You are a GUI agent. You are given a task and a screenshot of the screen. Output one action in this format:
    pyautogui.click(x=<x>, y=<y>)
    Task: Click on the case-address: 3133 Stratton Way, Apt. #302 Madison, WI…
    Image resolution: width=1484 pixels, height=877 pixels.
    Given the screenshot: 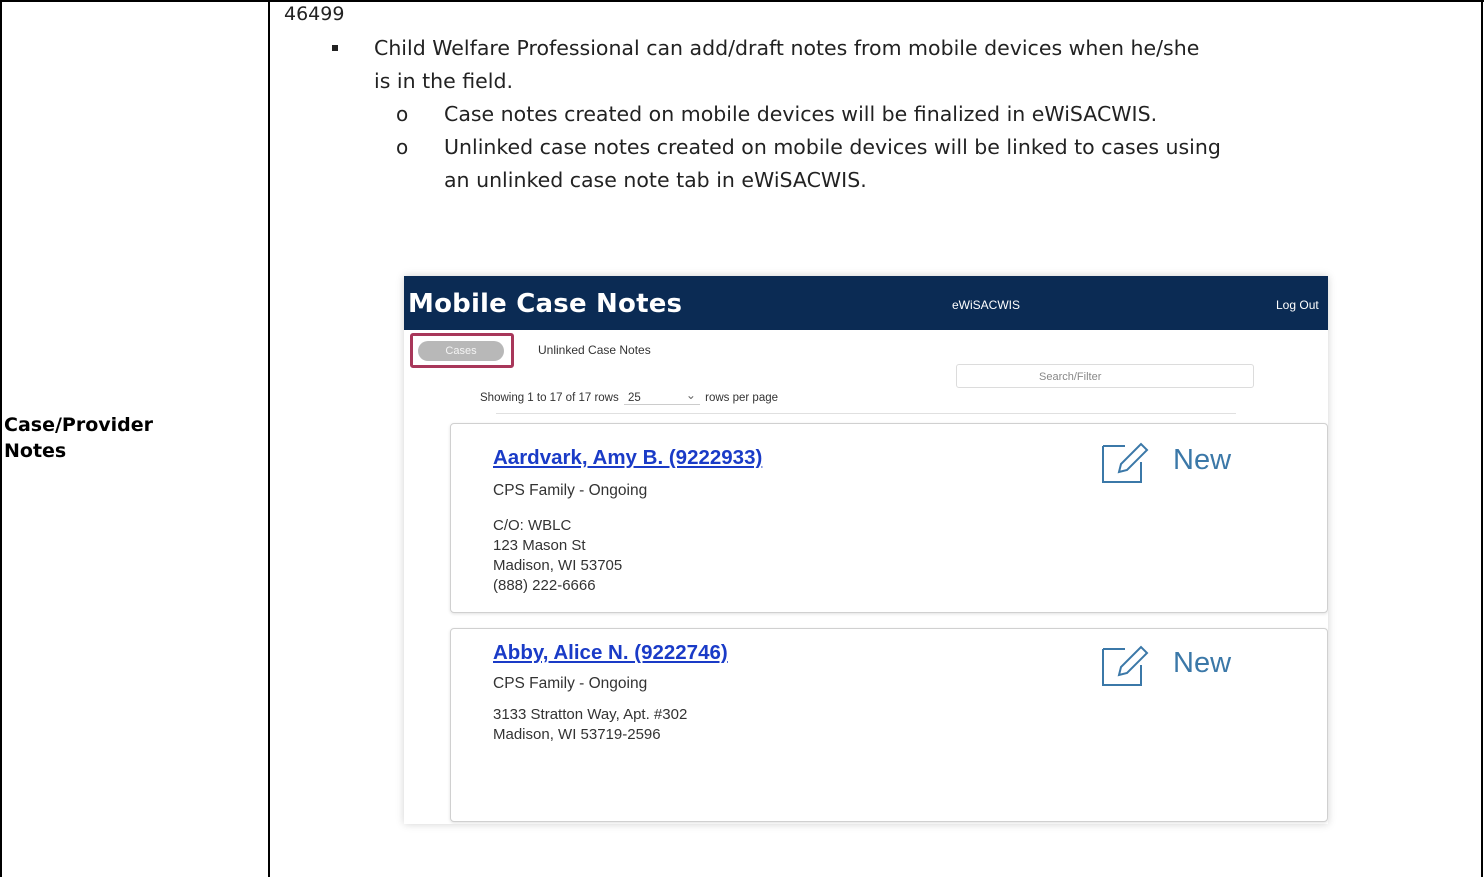 What is the action you would take?
    pyautogui.click(x=590, y=725)
    